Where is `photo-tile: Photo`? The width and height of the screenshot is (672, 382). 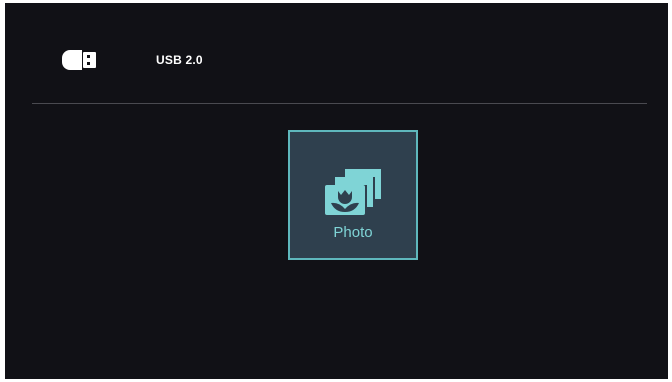 photo-tile: Photo is located at coordinates (353, 195).